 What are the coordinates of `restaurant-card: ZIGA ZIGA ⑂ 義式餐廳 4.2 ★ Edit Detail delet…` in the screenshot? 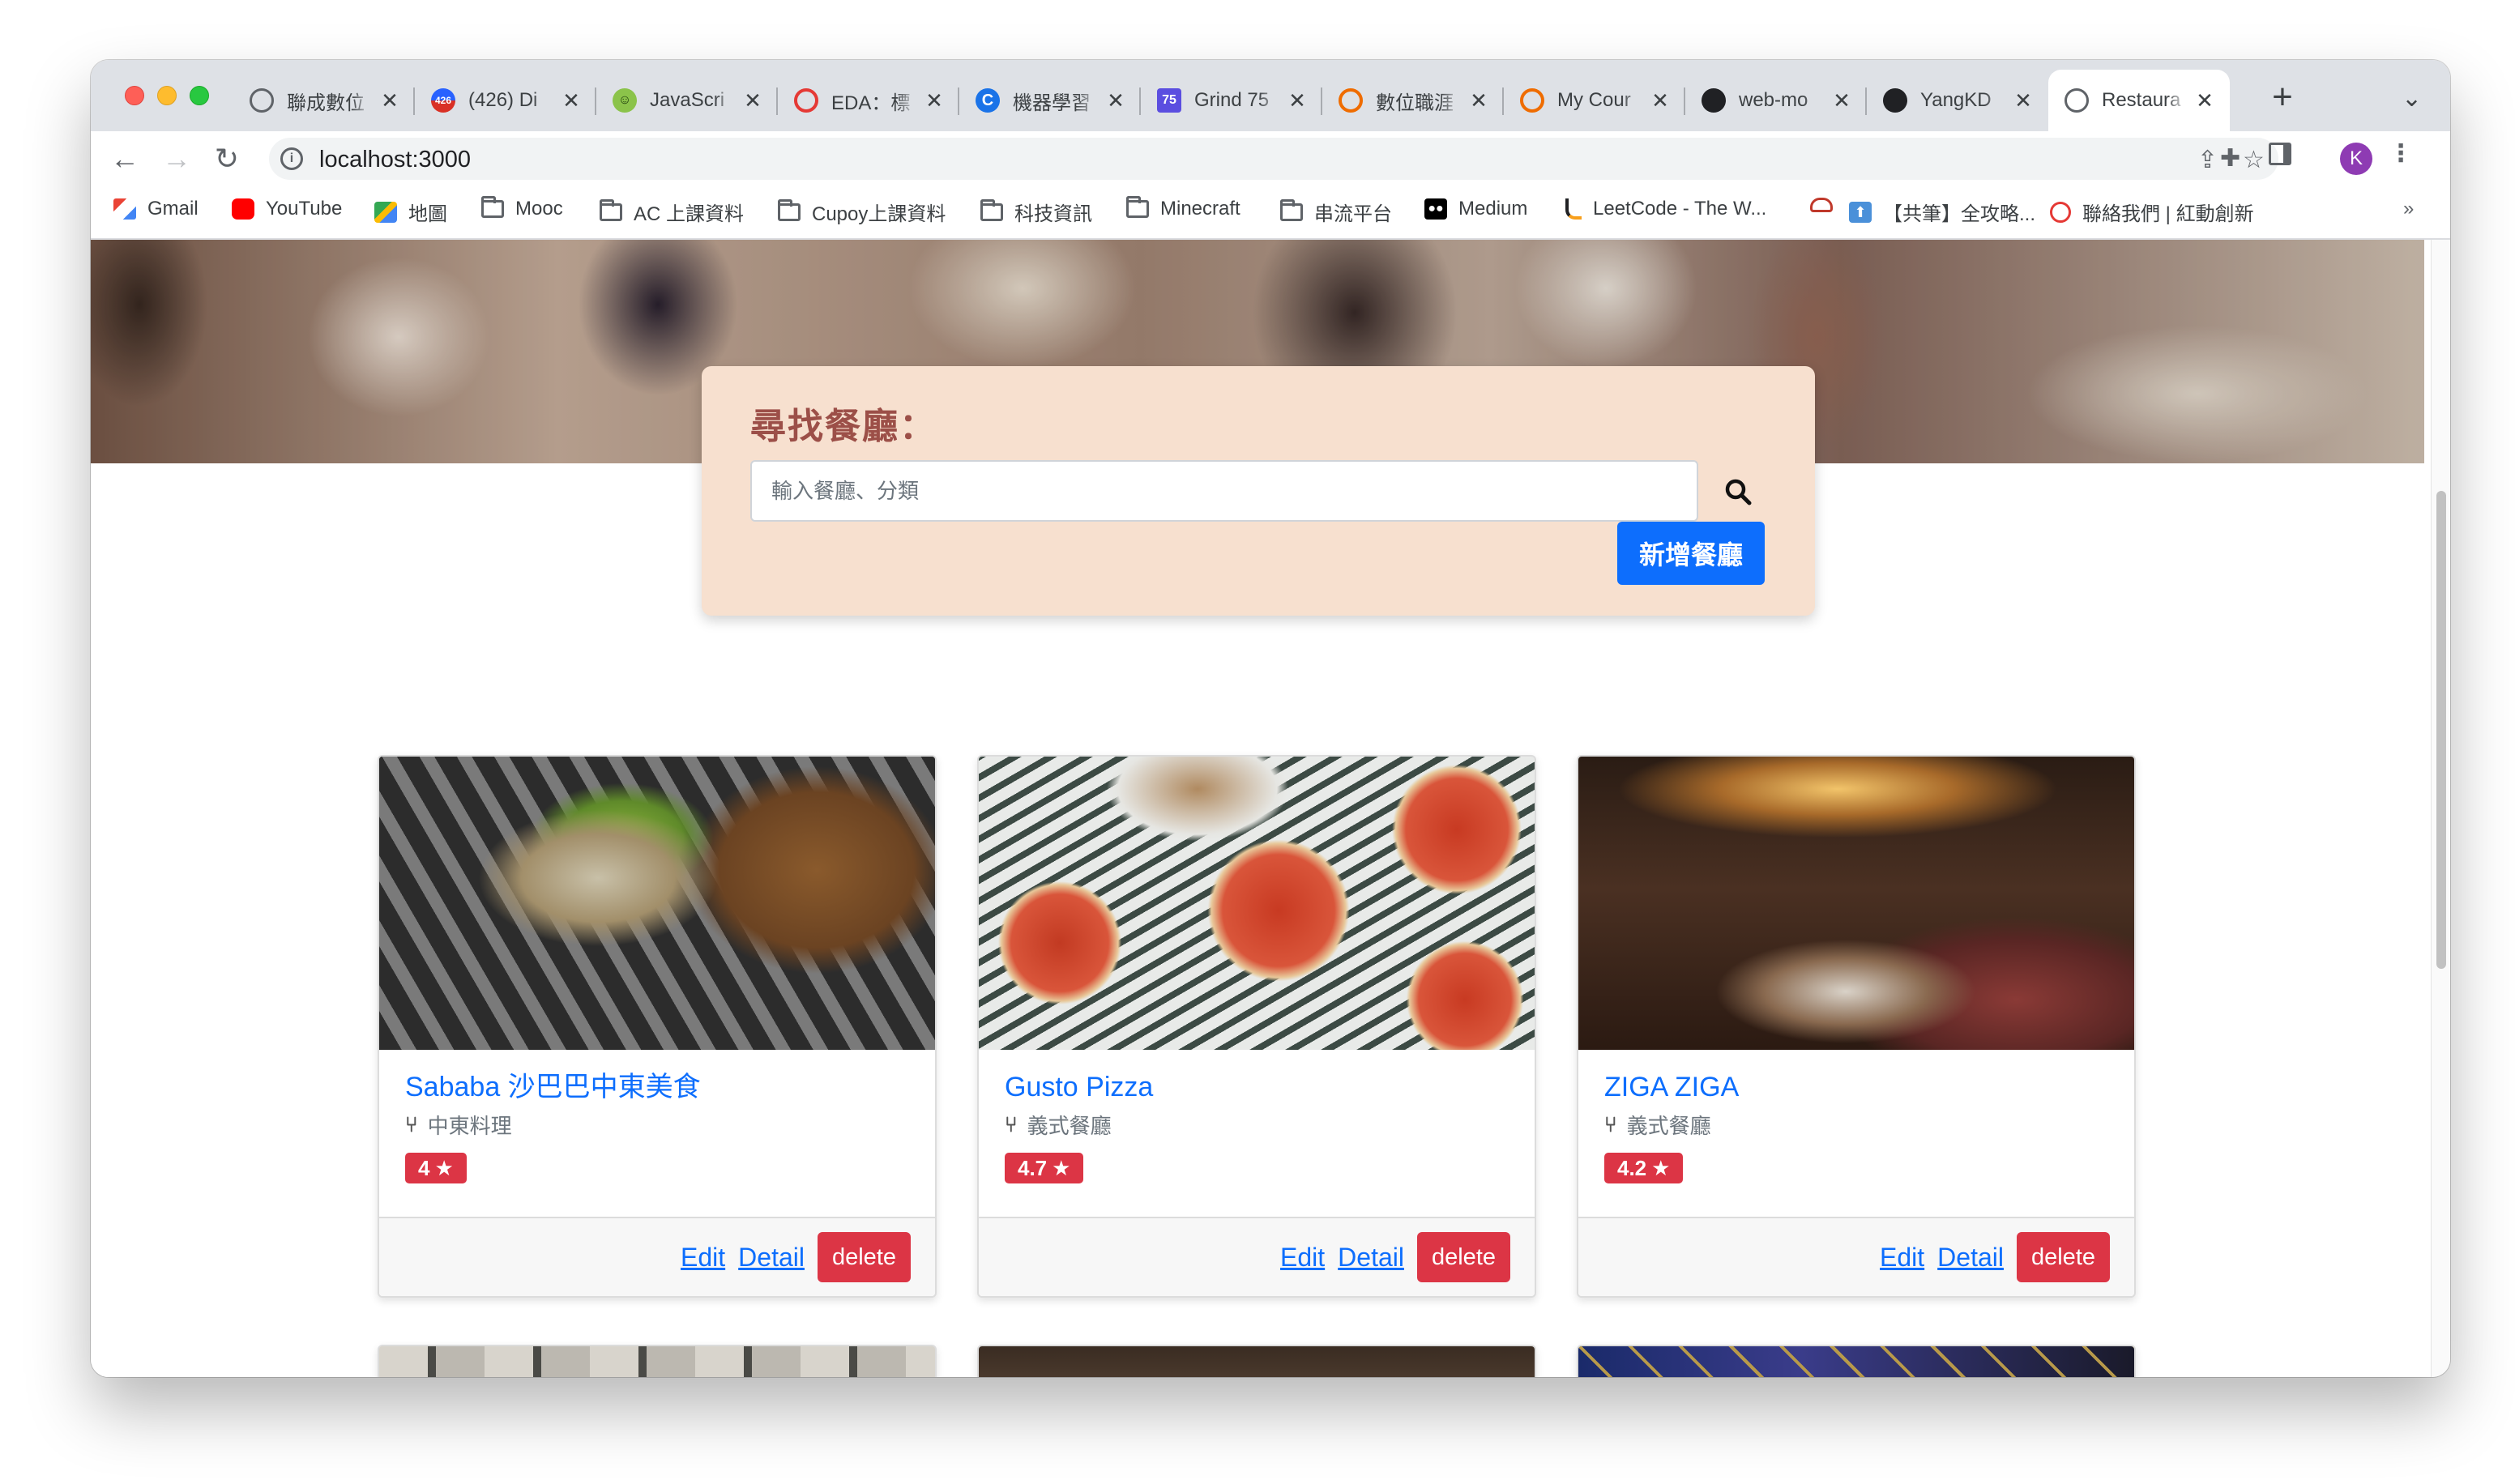 It's located at (1857, 1026).